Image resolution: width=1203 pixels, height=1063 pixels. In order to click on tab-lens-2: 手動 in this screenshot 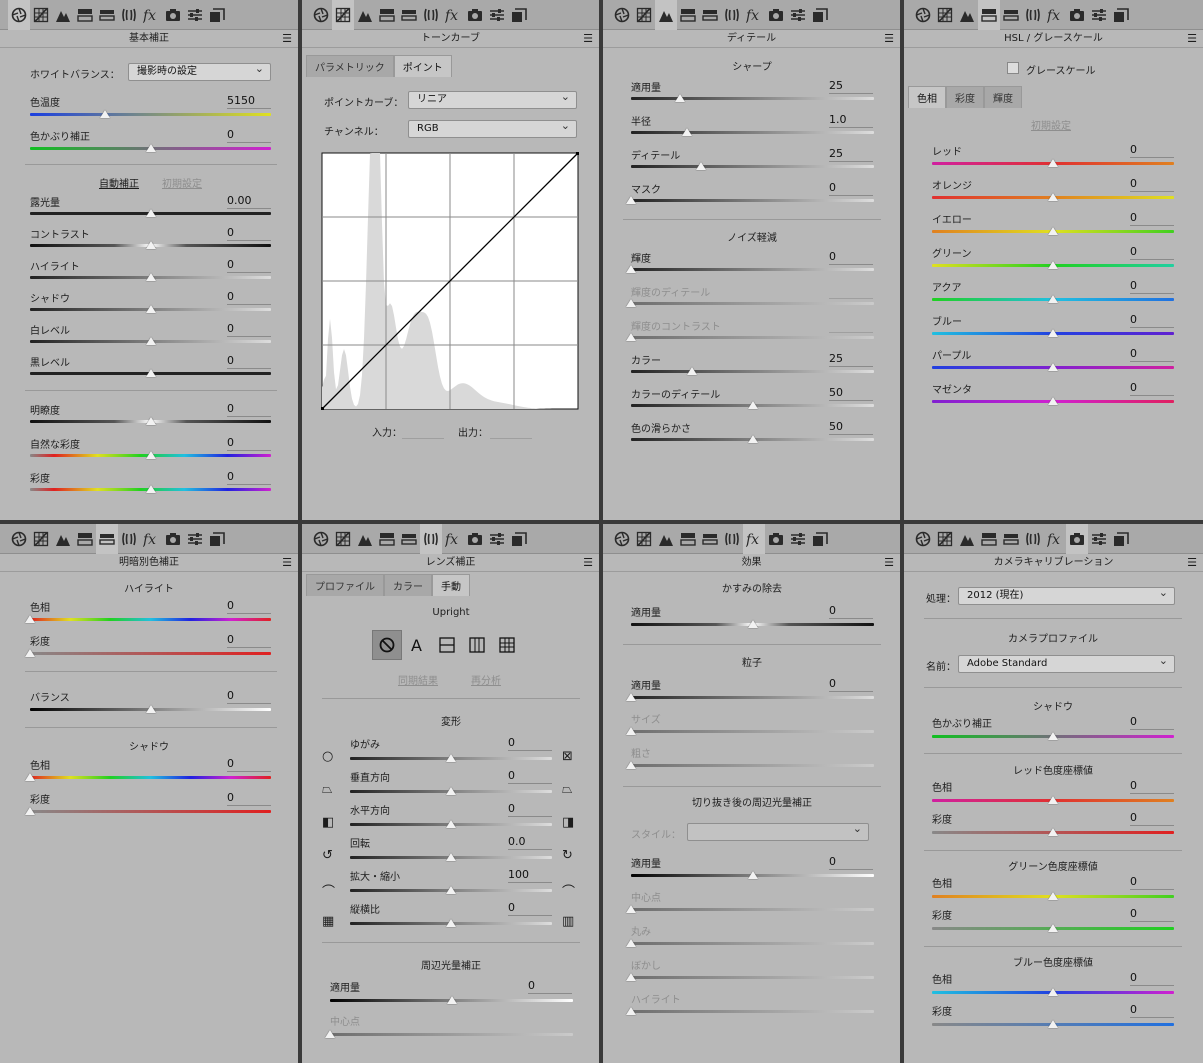, I will do `click(451, 585)`.